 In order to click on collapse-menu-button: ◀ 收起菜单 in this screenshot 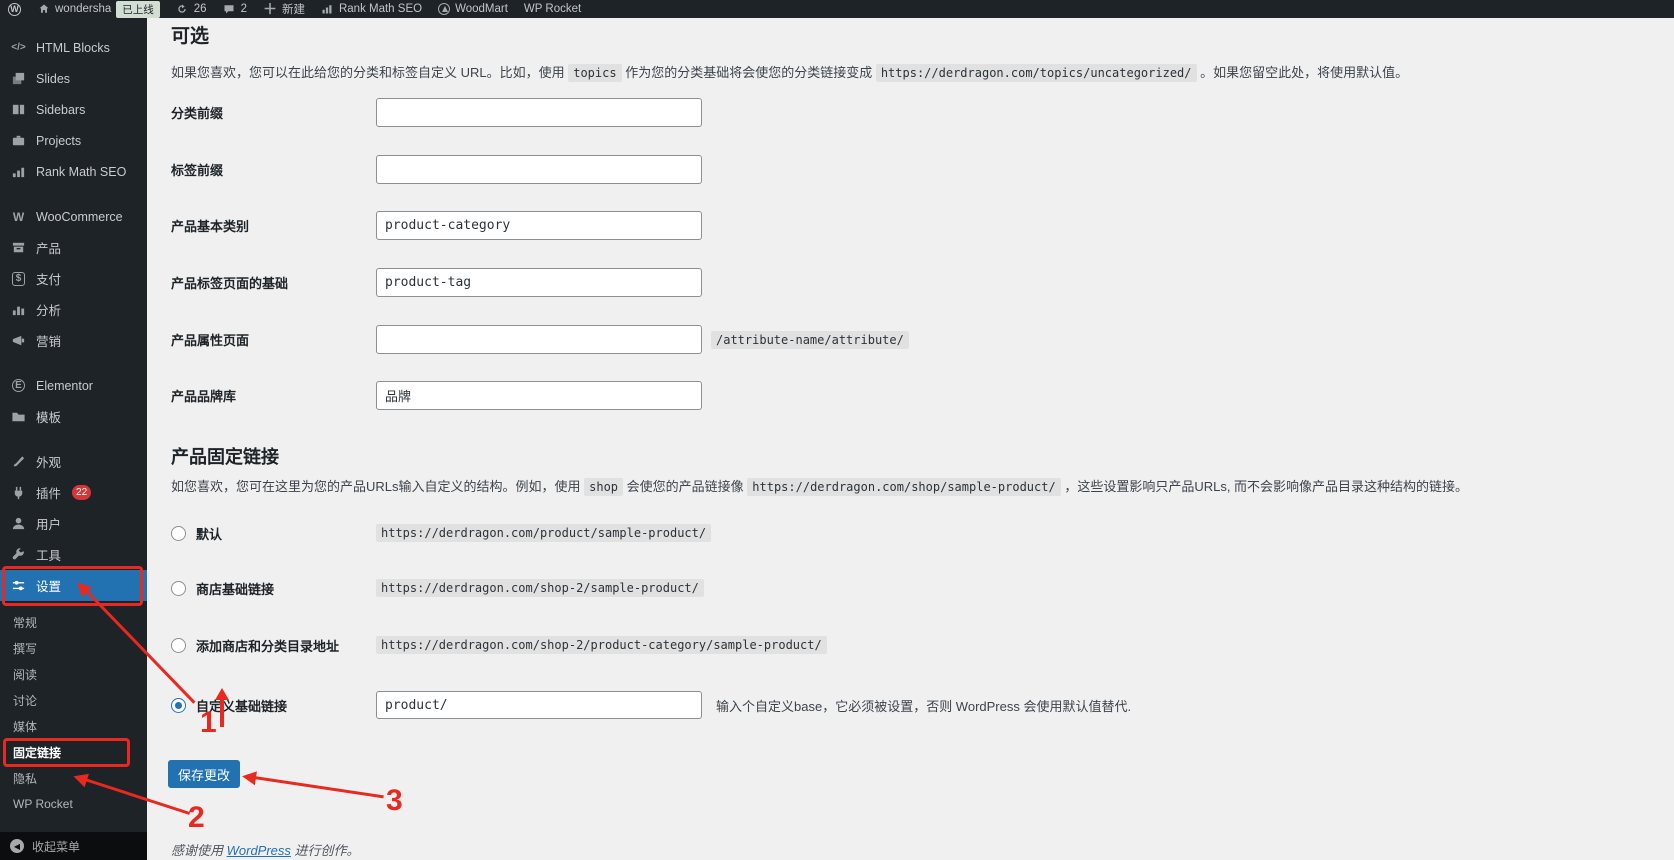, I will do `click(73, 846)`.